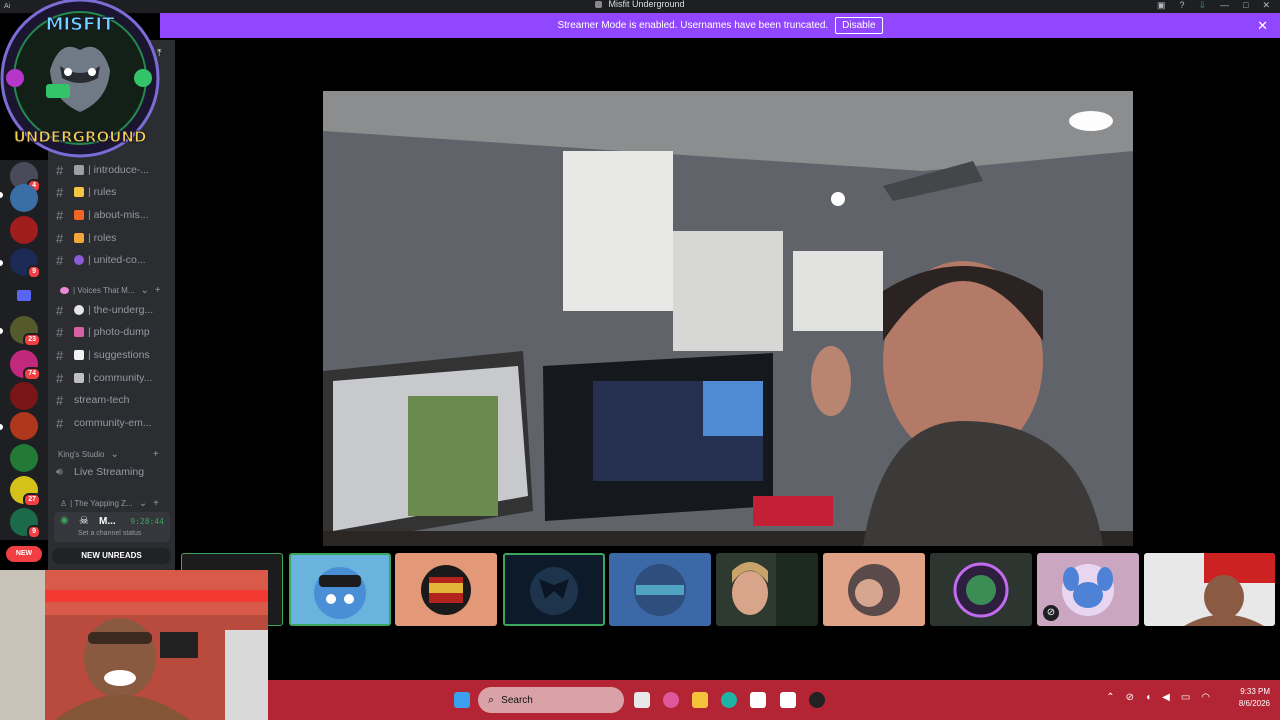  Describe the element at coordinates (86, 238) in the screenshot. I see `channel-roles: # | roles` at that location.